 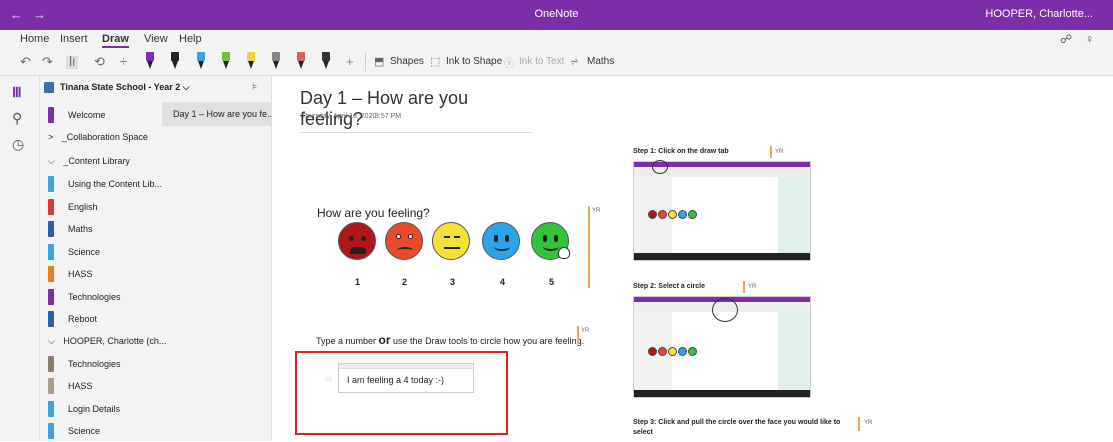 What do you see at coordinates (103, 319) in the screenshot?
I see `section-reboot: Reboot` at bounding box center [103, 319].